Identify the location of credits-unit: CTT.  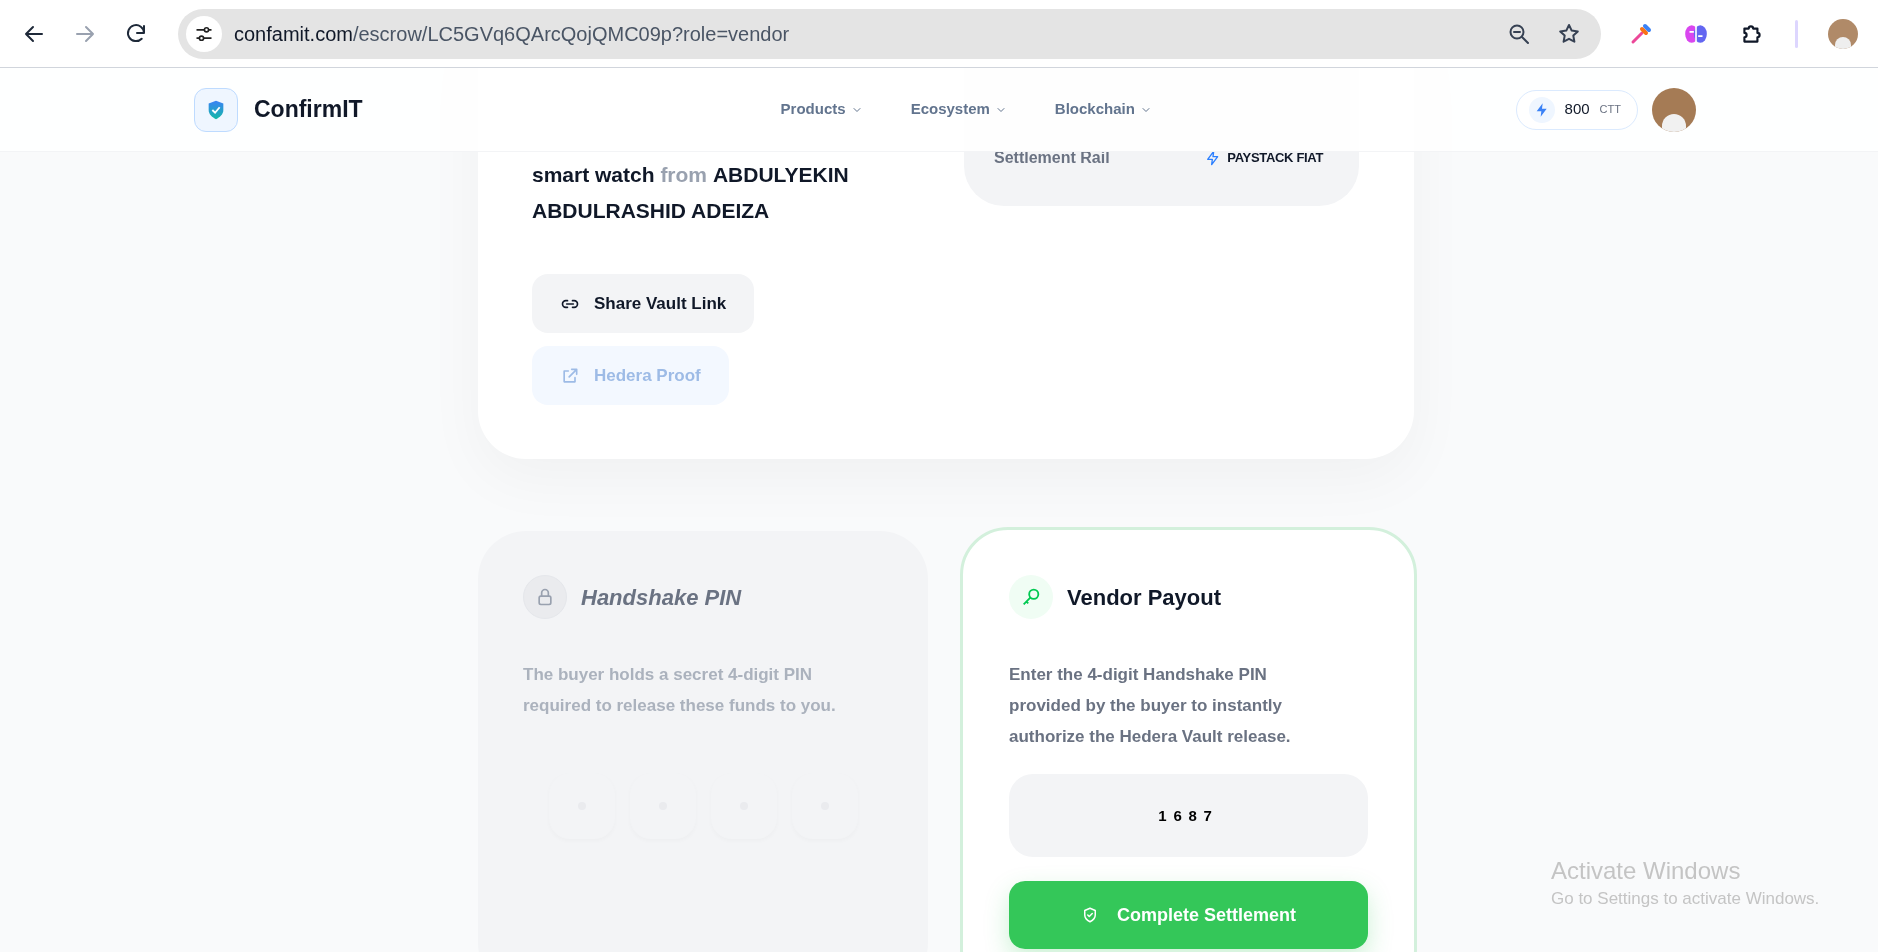
(1610, 110).